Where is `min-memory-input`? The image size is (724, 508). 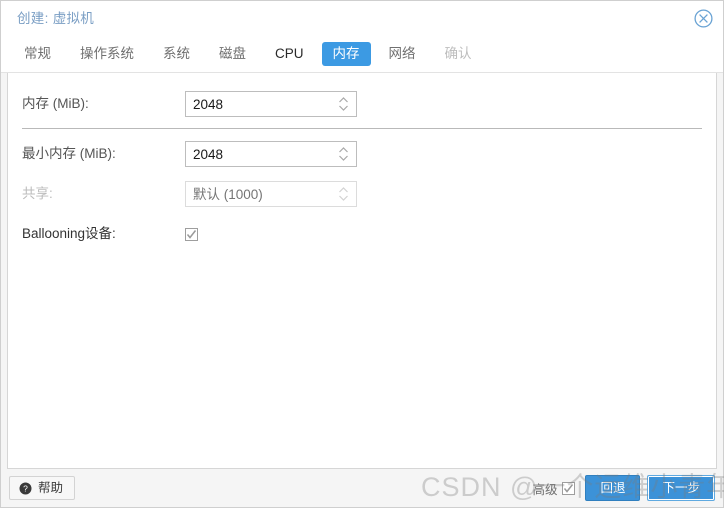 min-memory-input is located at coordinates (271, 154).